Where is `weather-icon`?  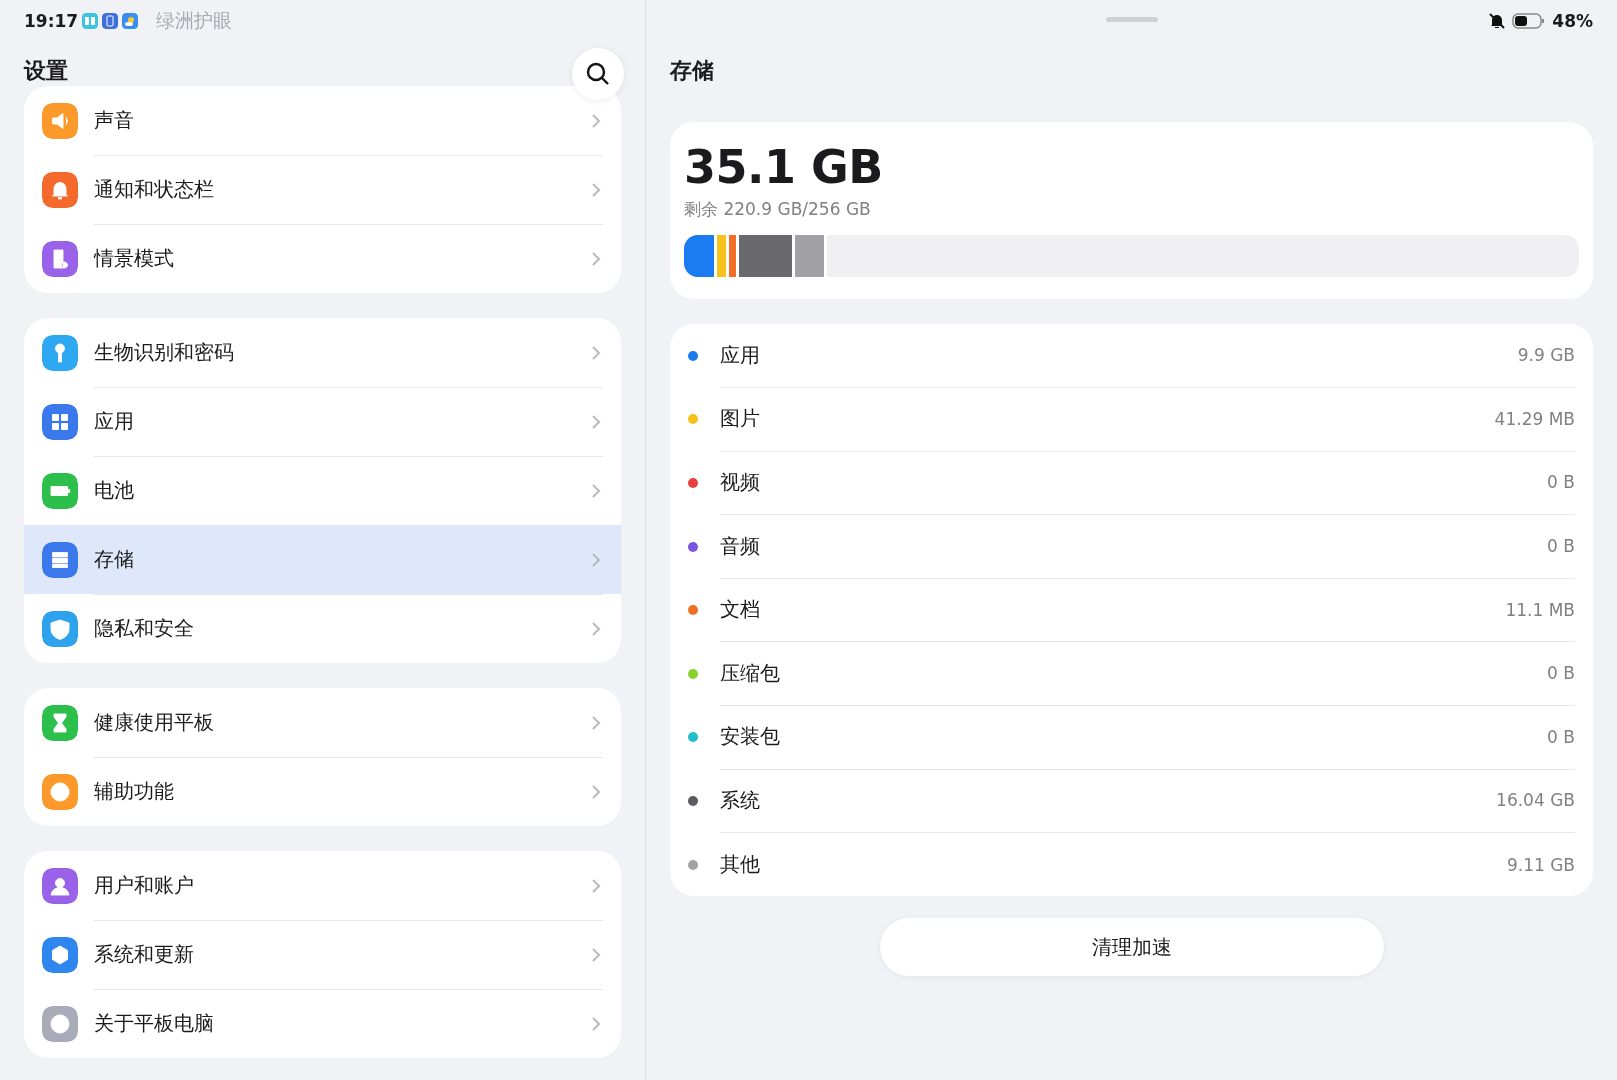
weather-icon is located at coordinates (130, 21).